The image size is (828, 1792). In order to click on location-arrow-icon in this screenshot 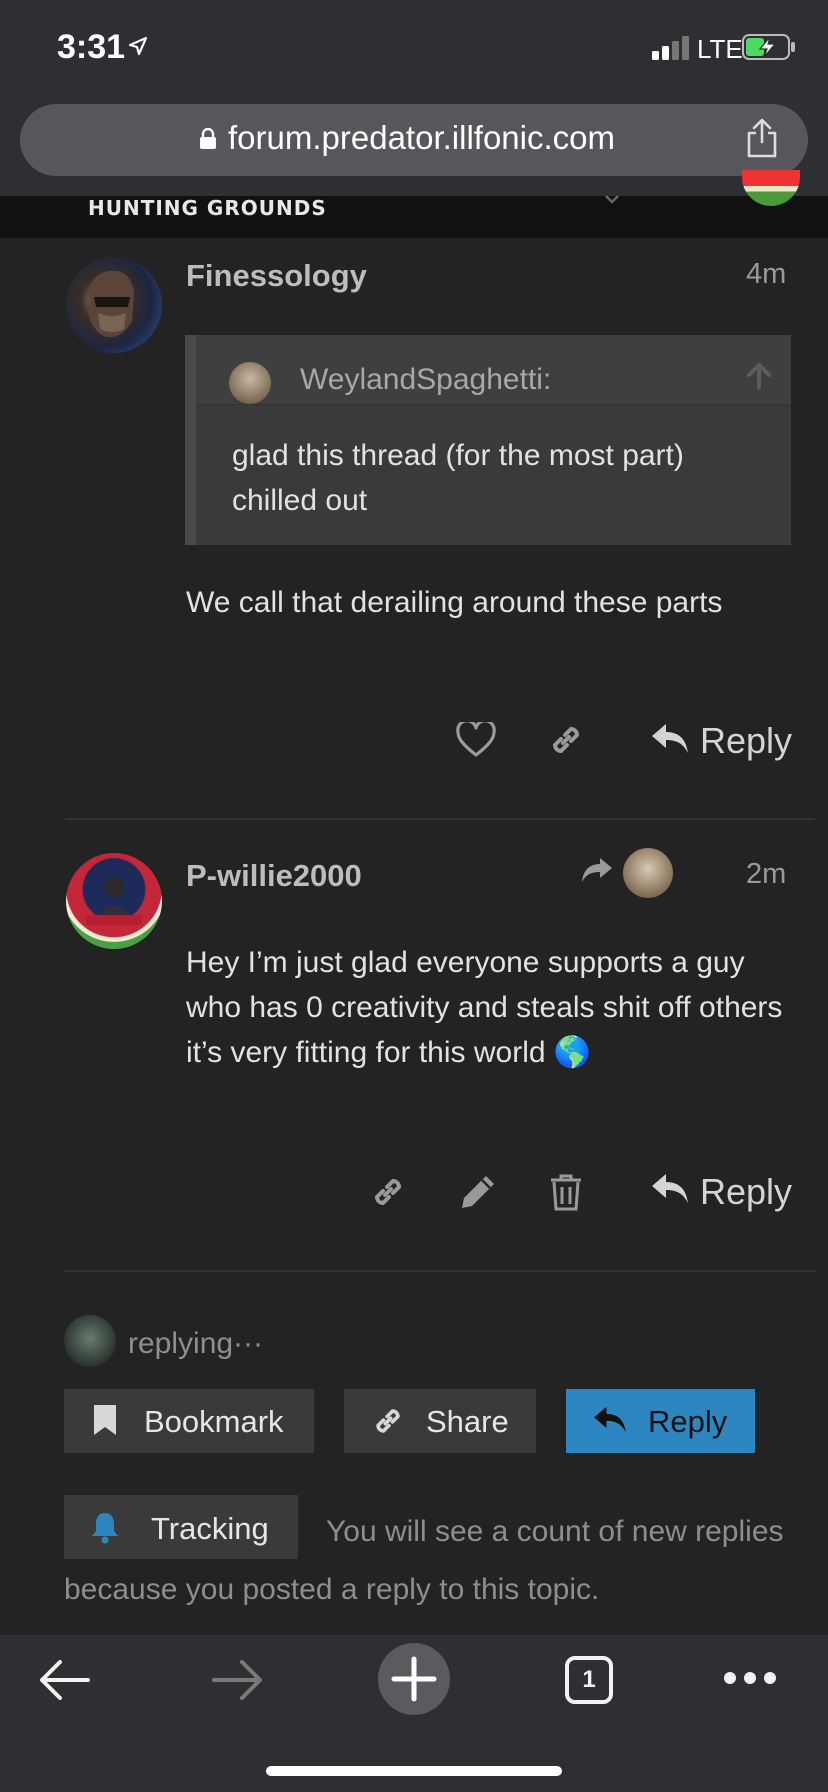, I will do `click(138, 48)`.